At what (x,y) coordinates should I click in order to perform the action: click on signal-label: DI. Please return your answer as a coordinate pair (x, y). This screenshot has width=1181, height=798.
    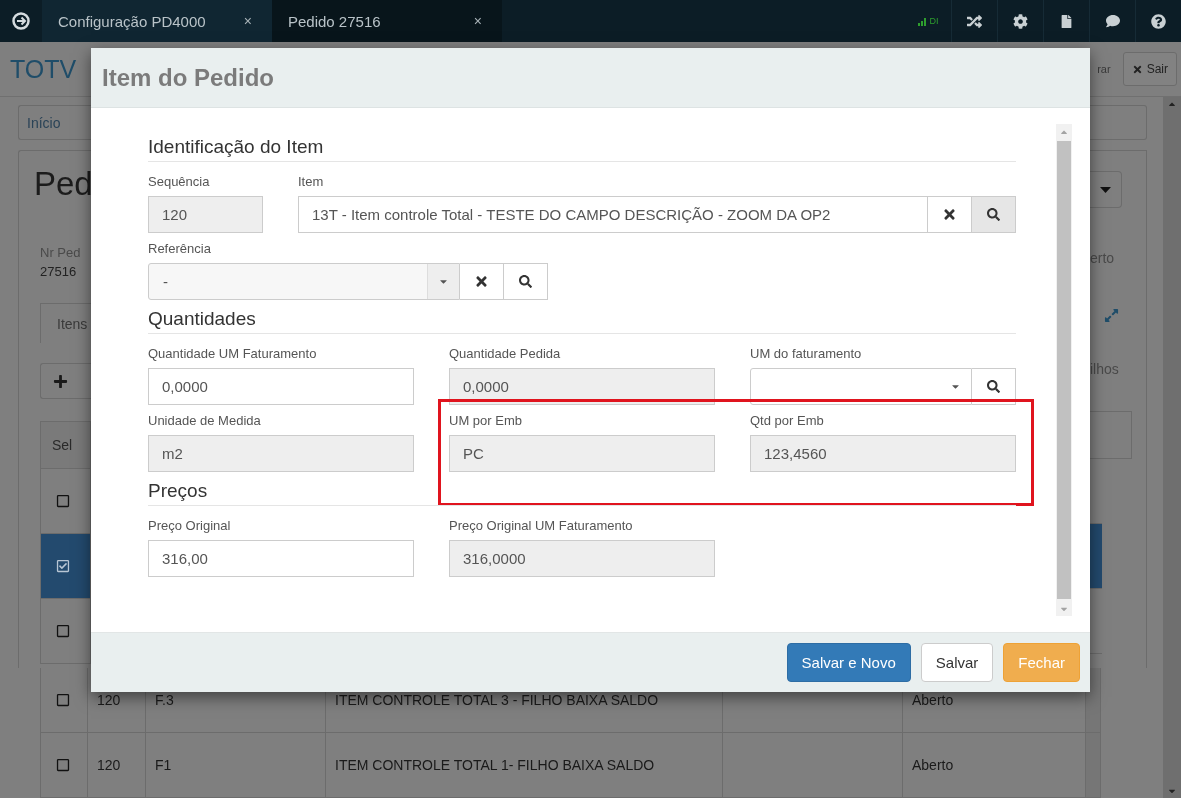
    Looking at the image, I should click on (934, 21).